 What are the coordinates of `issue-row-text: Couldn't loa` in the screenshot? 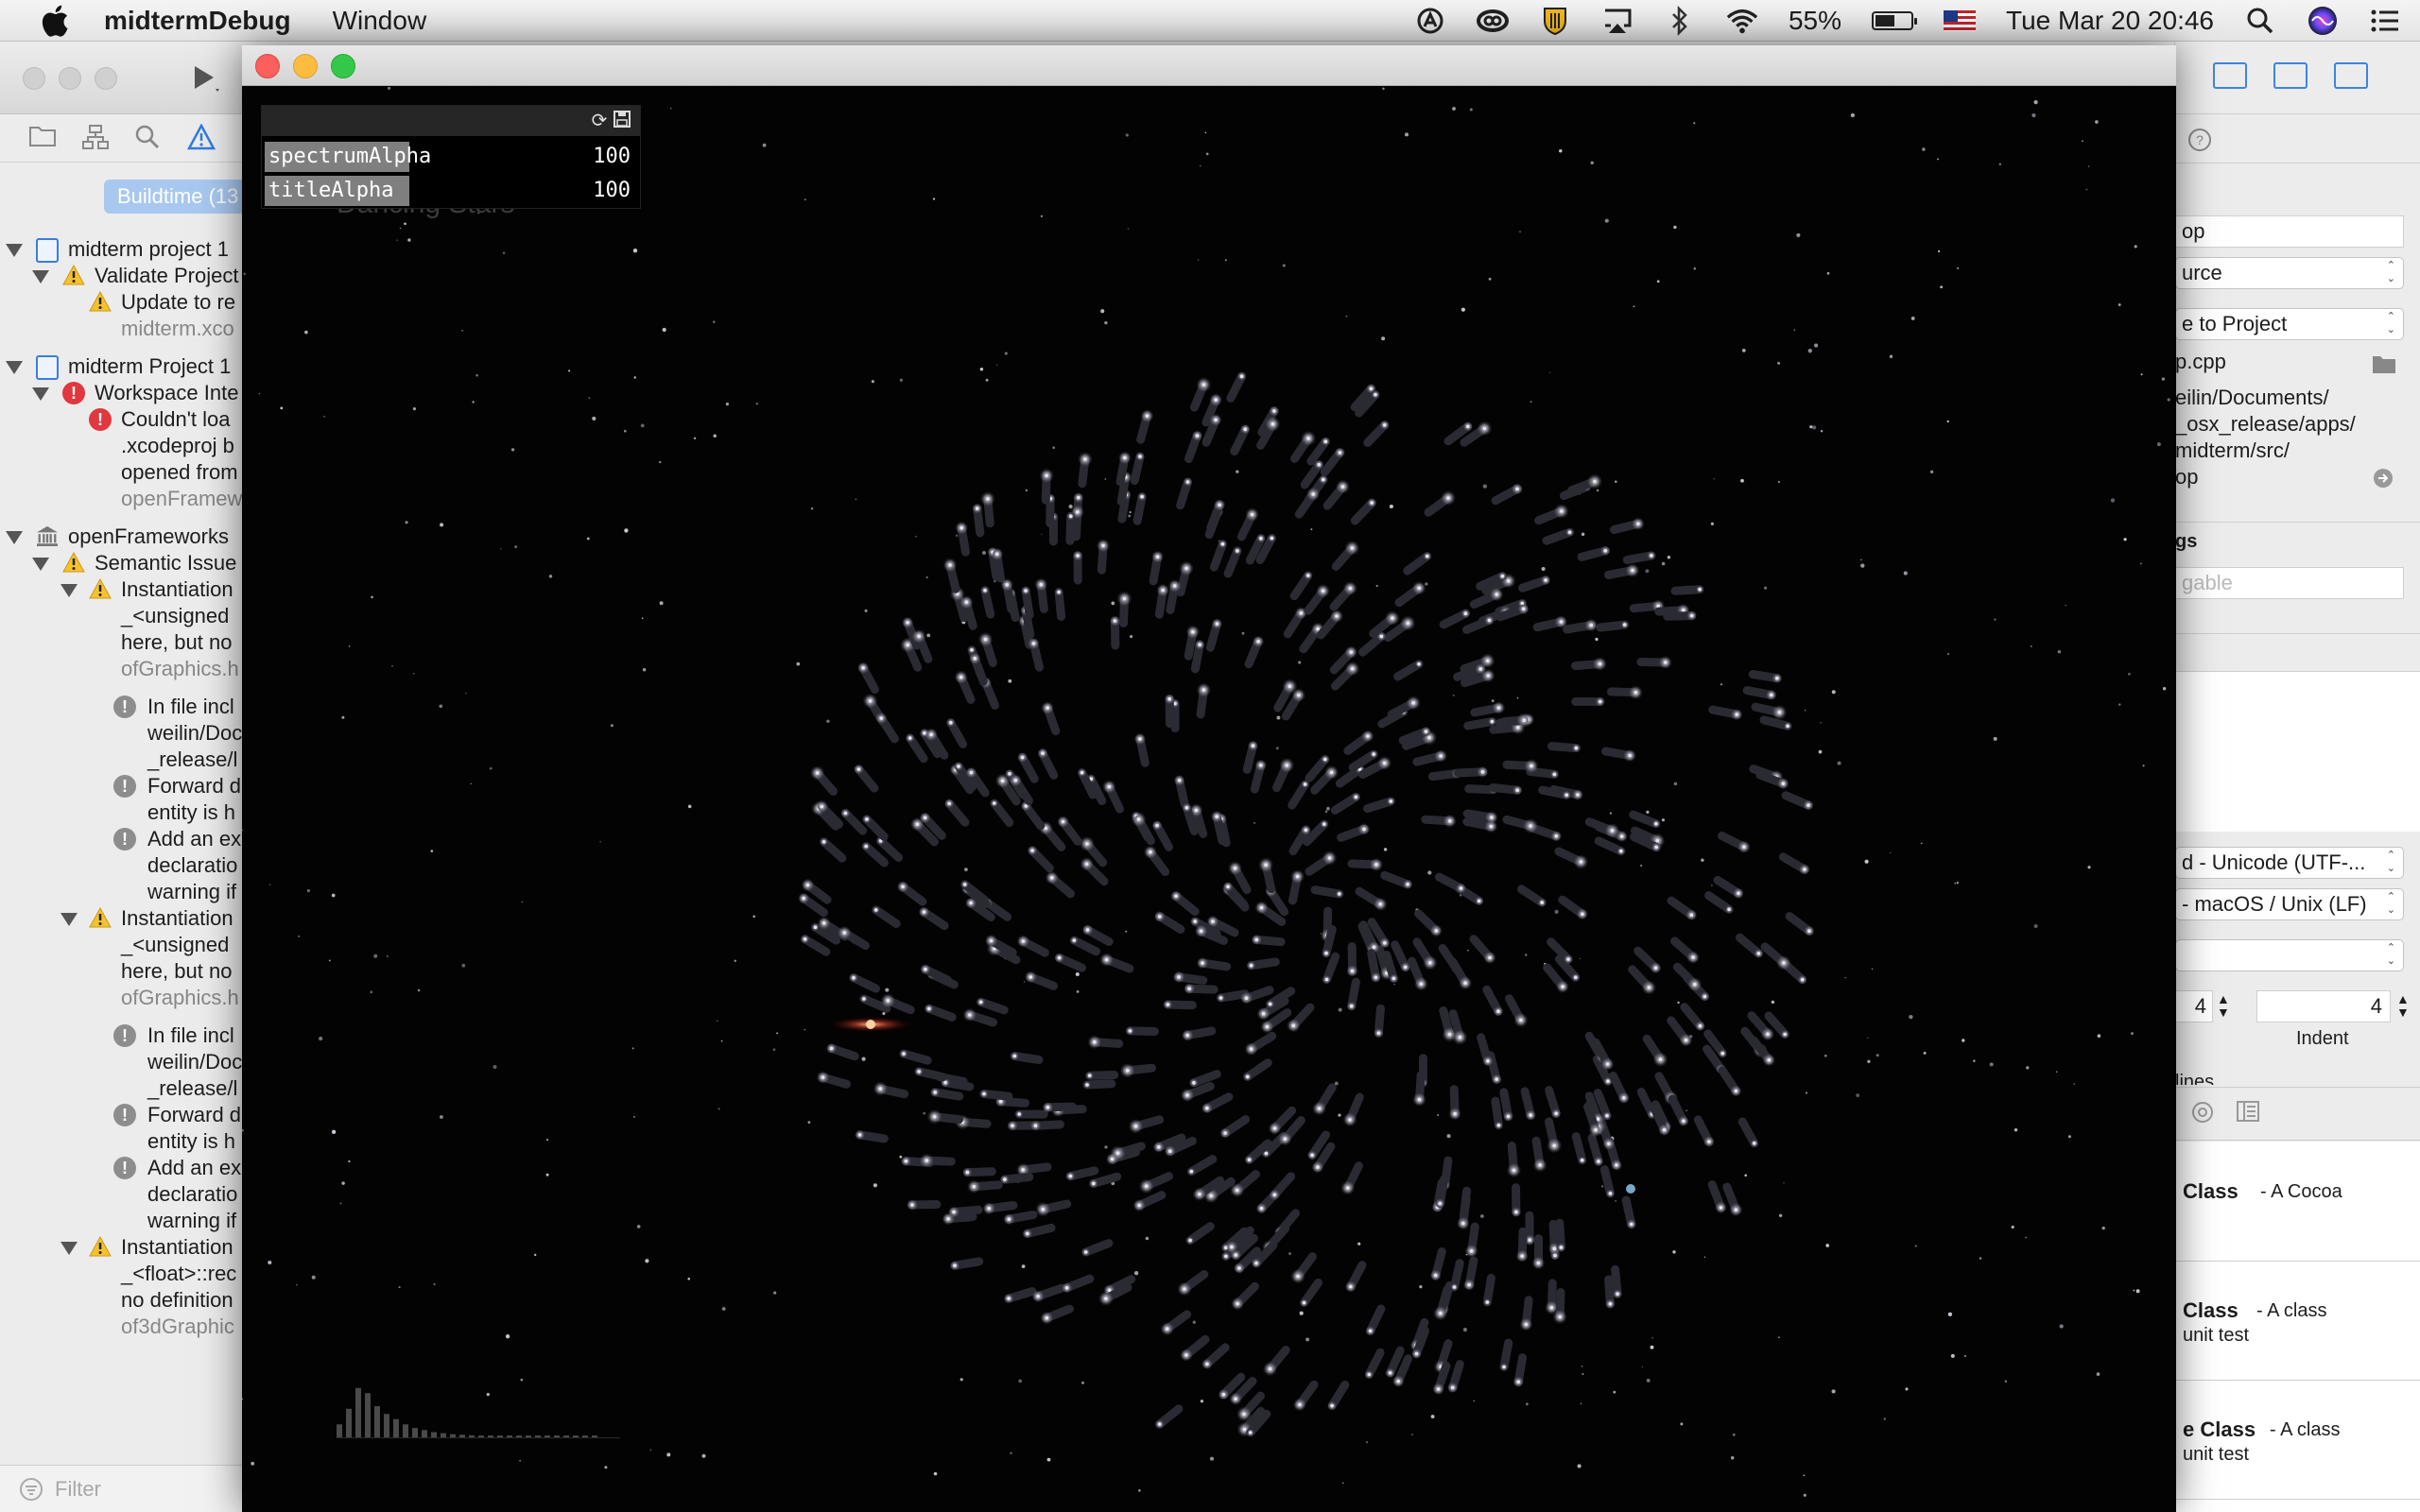 It's located at (176, 419).